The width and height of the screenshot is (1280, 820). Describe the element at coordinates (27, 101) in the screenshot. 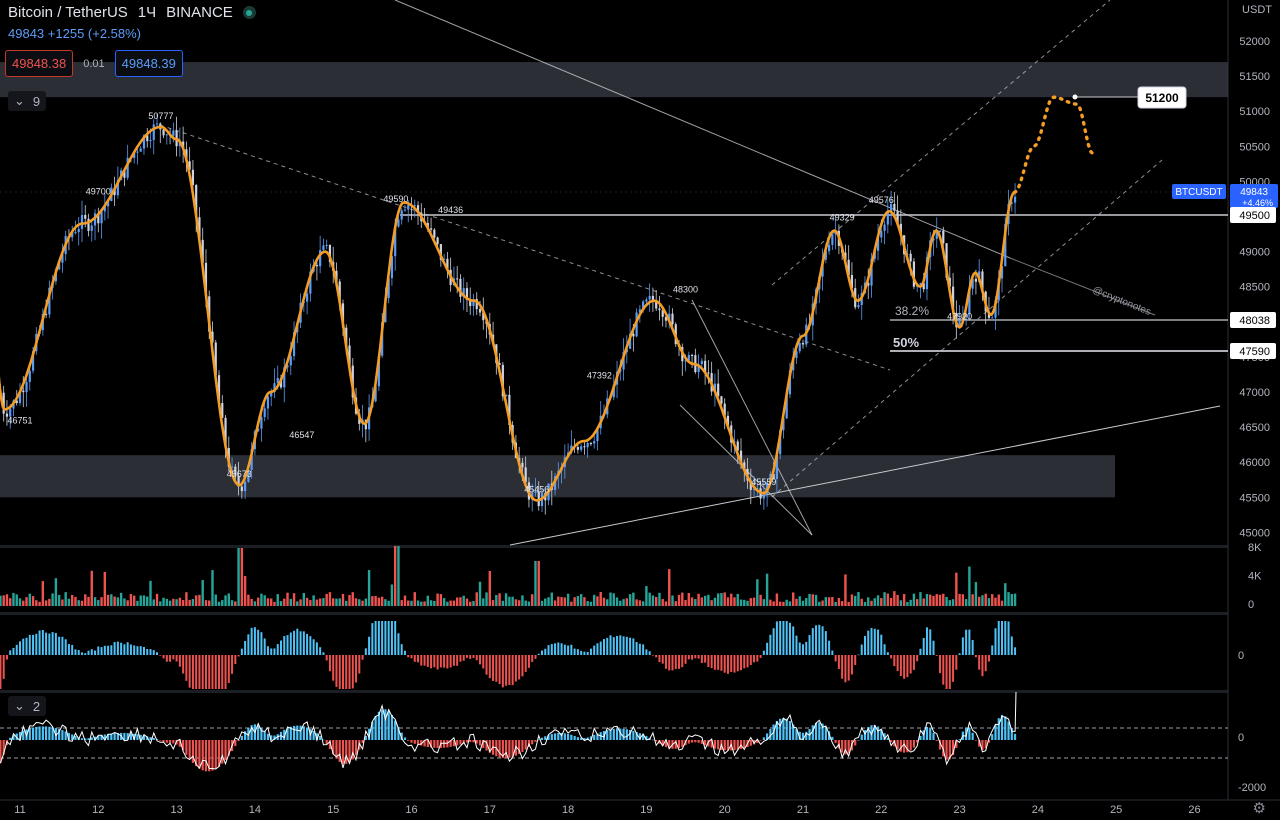

I see `indicators-toggle: ⌄ 9` at that location.